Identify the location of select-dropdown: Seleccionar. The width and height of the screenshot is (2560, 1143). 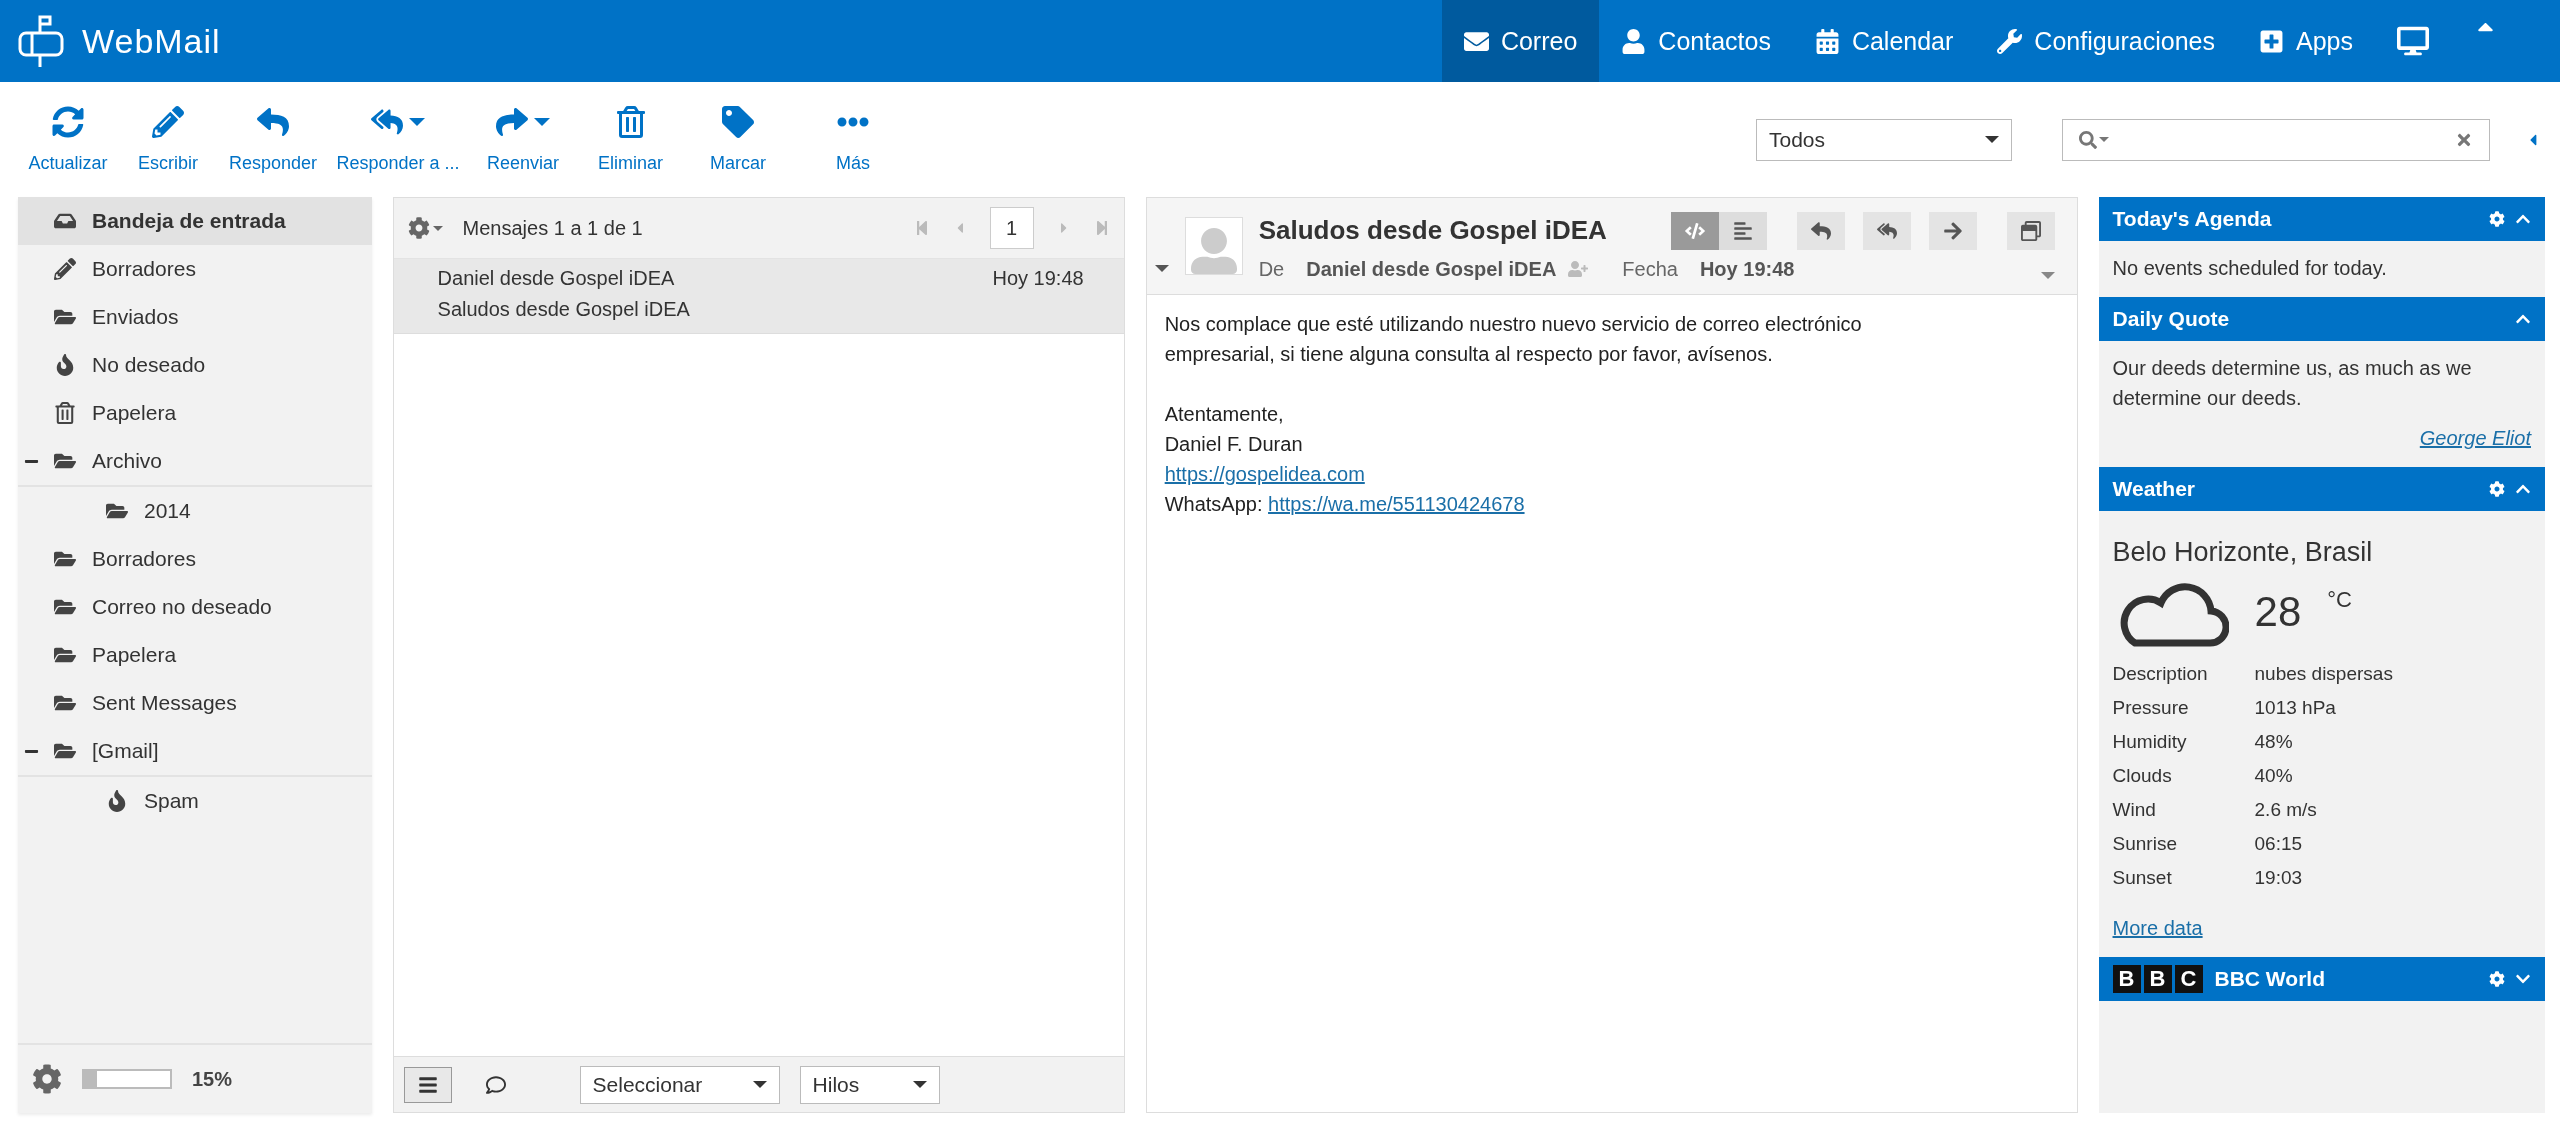
(679, 1084).